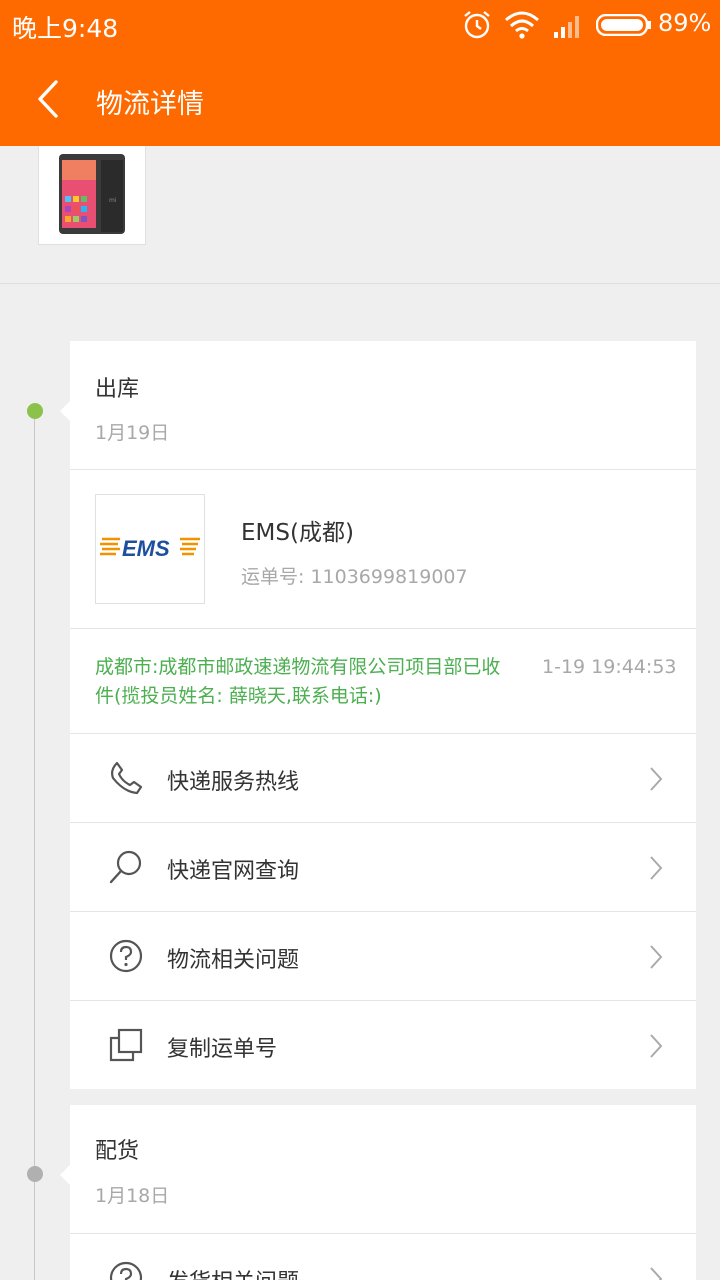  What do you see at coordinates (233, 1272) in the screenshot?
I see `row-label: 发货相关问题` at bounding box center [233, 1272].